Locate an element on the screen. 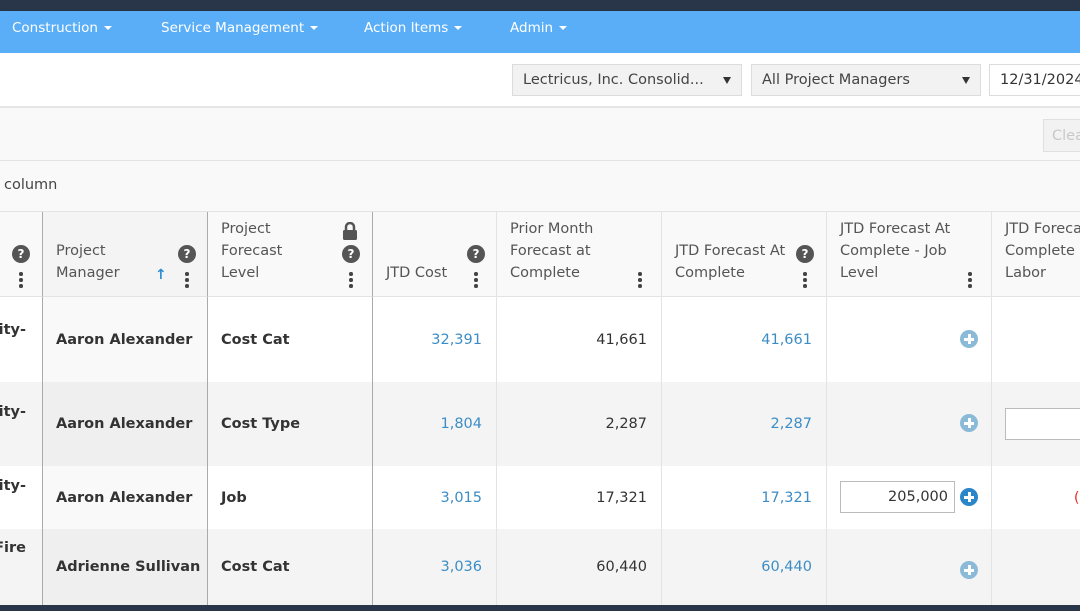 Image resolution: width=1080 pixels, height=611 pixels. jtd-forecast-link: 2,287 is located at coordinates (744, 424).